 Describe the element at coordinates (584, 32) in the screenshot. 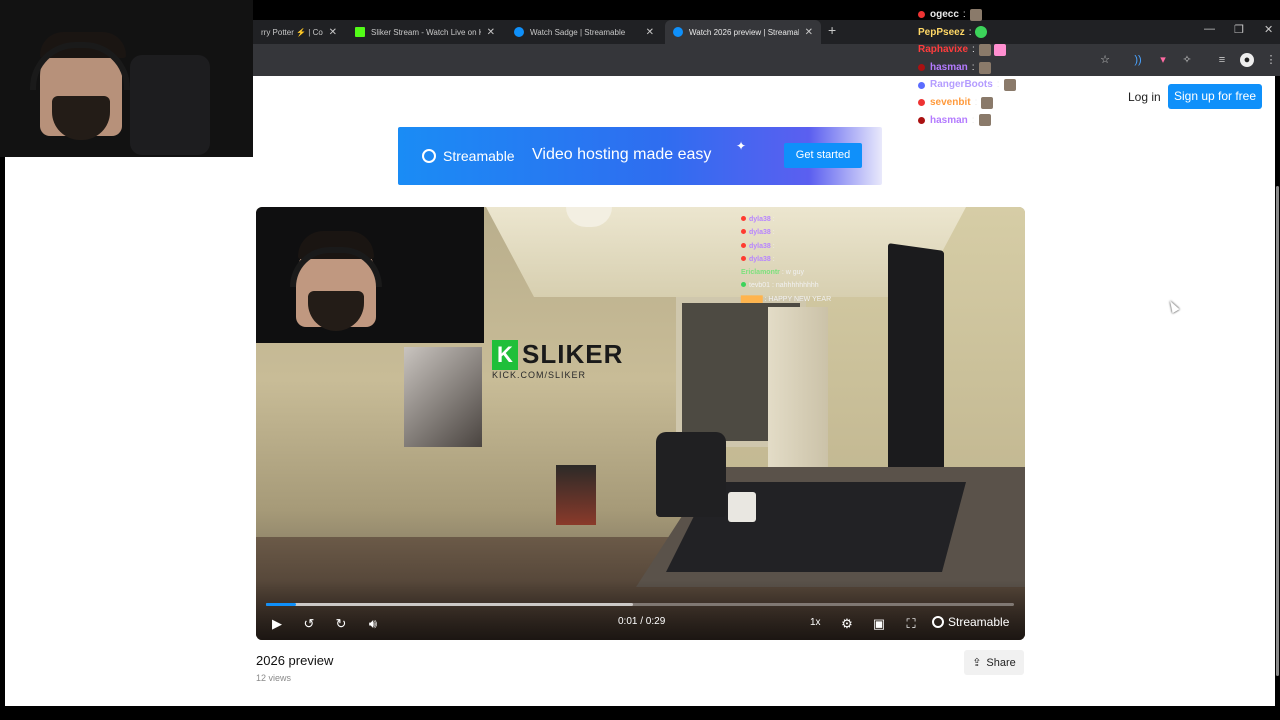

I see `tab-watch-sadge: Watch Sadge | Streamable ✕` at that location.